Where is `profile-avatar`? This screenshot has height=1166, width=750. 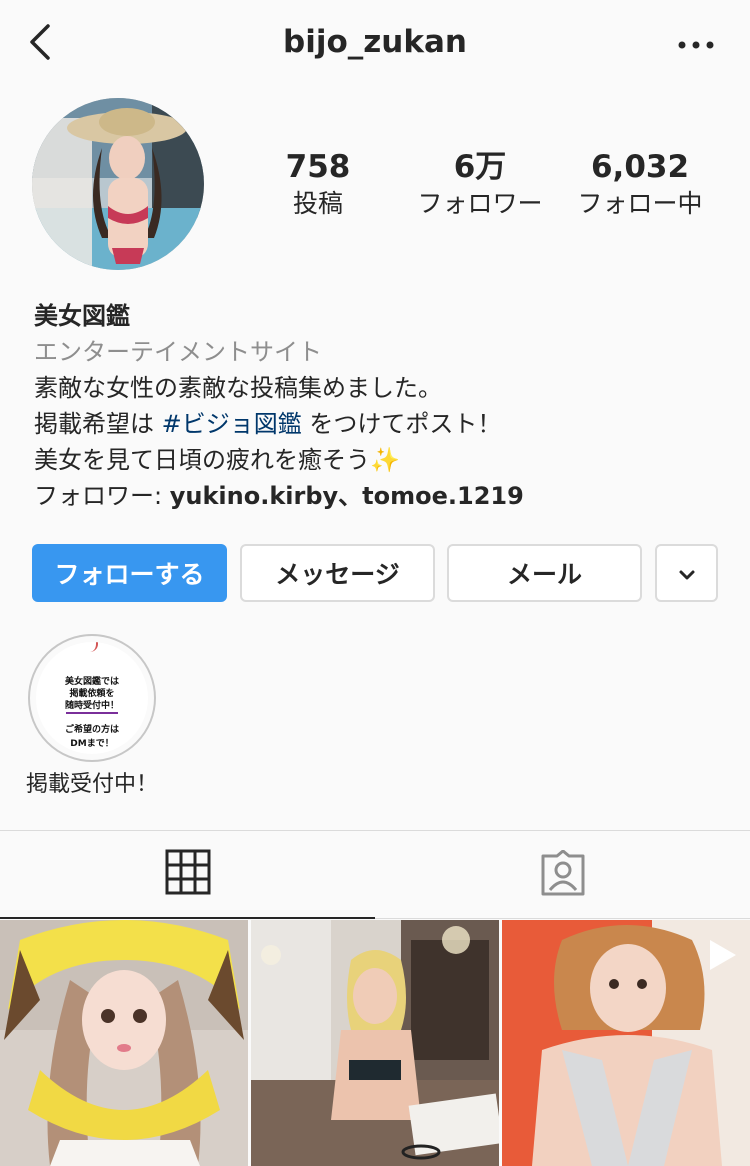 profile-avatar is located at coordinates (118, 184).